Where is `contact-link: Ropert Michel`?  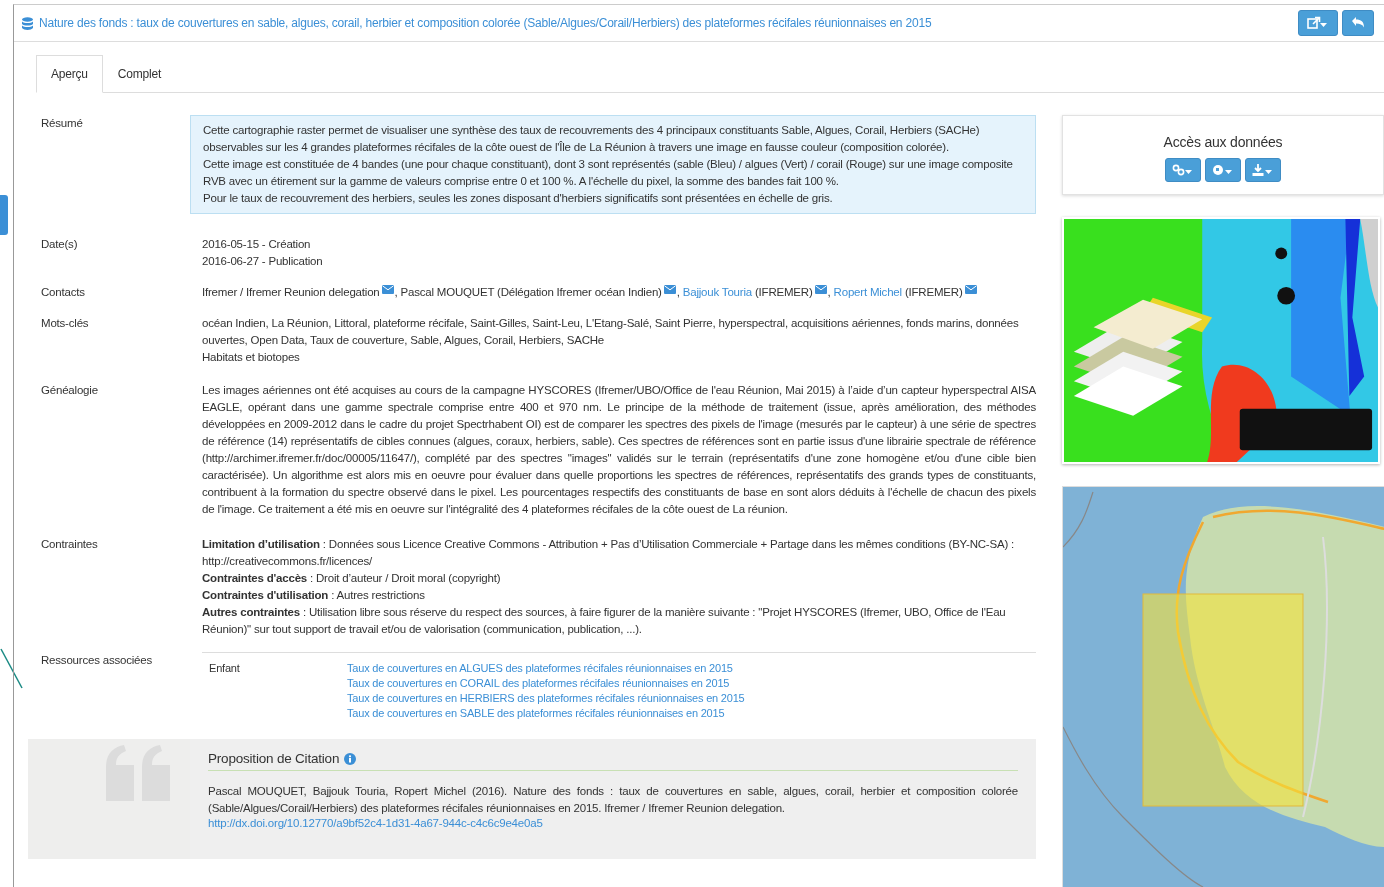
contact-link: Ropert Michel is located at coordinates (867, 292).